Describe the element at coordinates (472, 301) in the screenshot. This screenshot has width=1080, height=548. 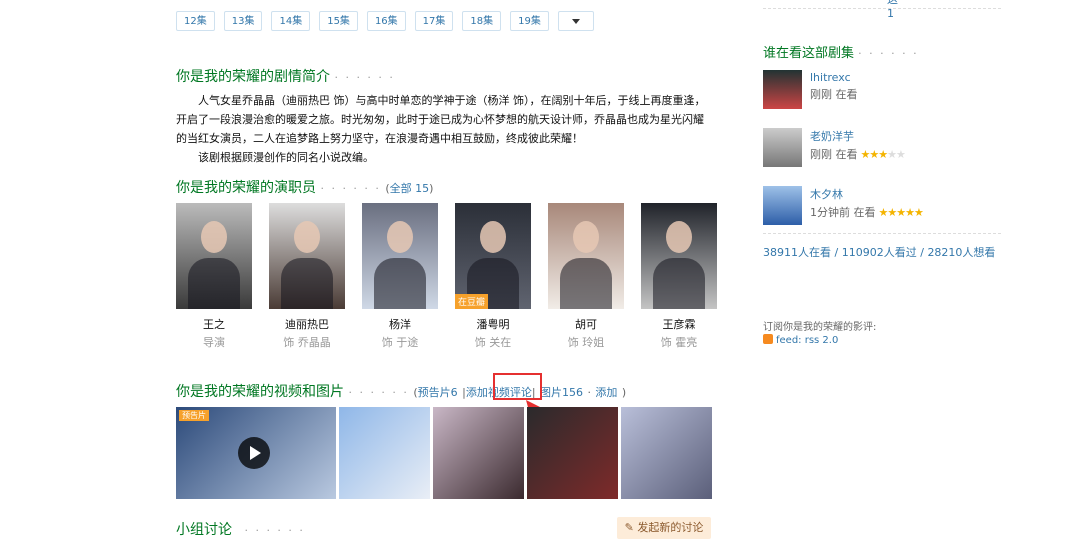
I see `on-douban-badge: 在豆瓣` at that location.